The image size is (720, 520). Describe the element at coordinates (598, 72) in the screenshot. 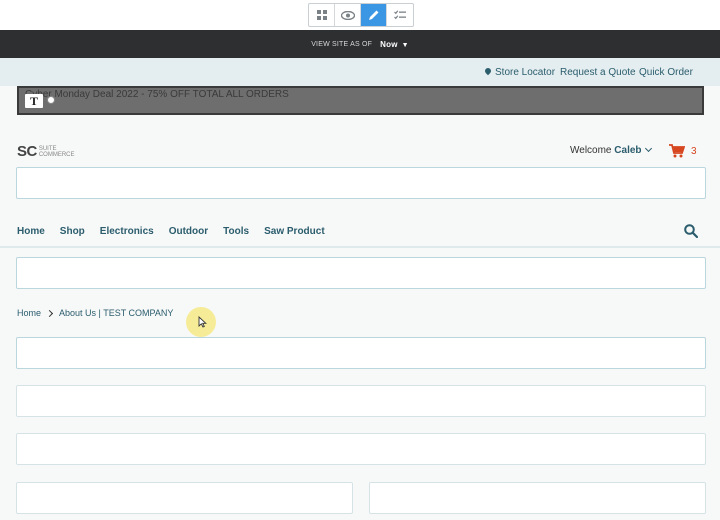

I see `request-quote-link: Request a Quote` at that location.